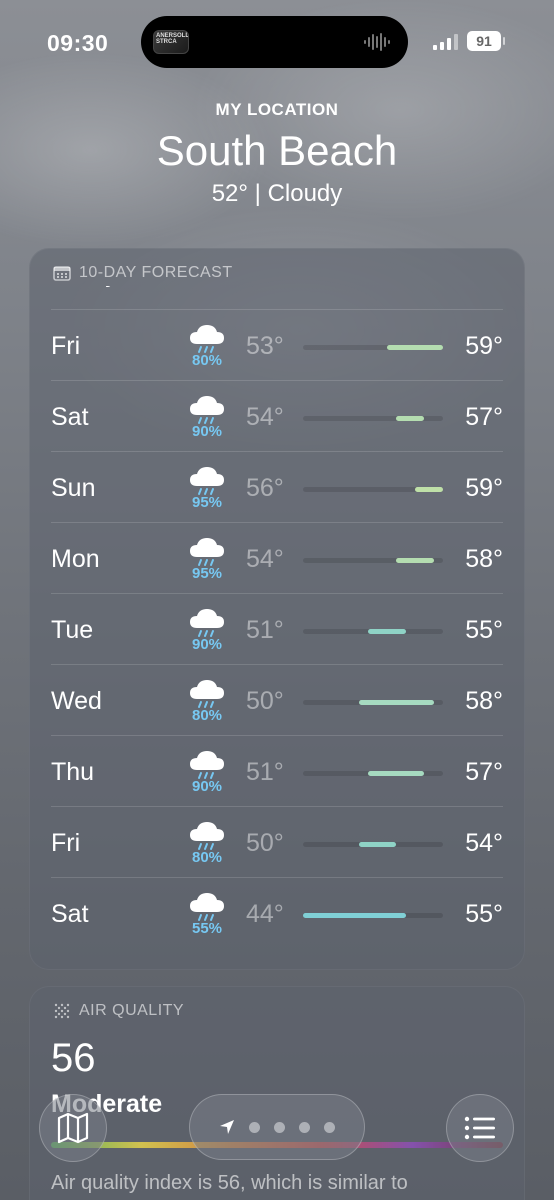 This screenshot has width=554, height=1200. What do you see at coordinates (274, 42) in the screenshot?
I see `dynamic-island: ANERSOLD STRCA` at bounding box center [274, 42].